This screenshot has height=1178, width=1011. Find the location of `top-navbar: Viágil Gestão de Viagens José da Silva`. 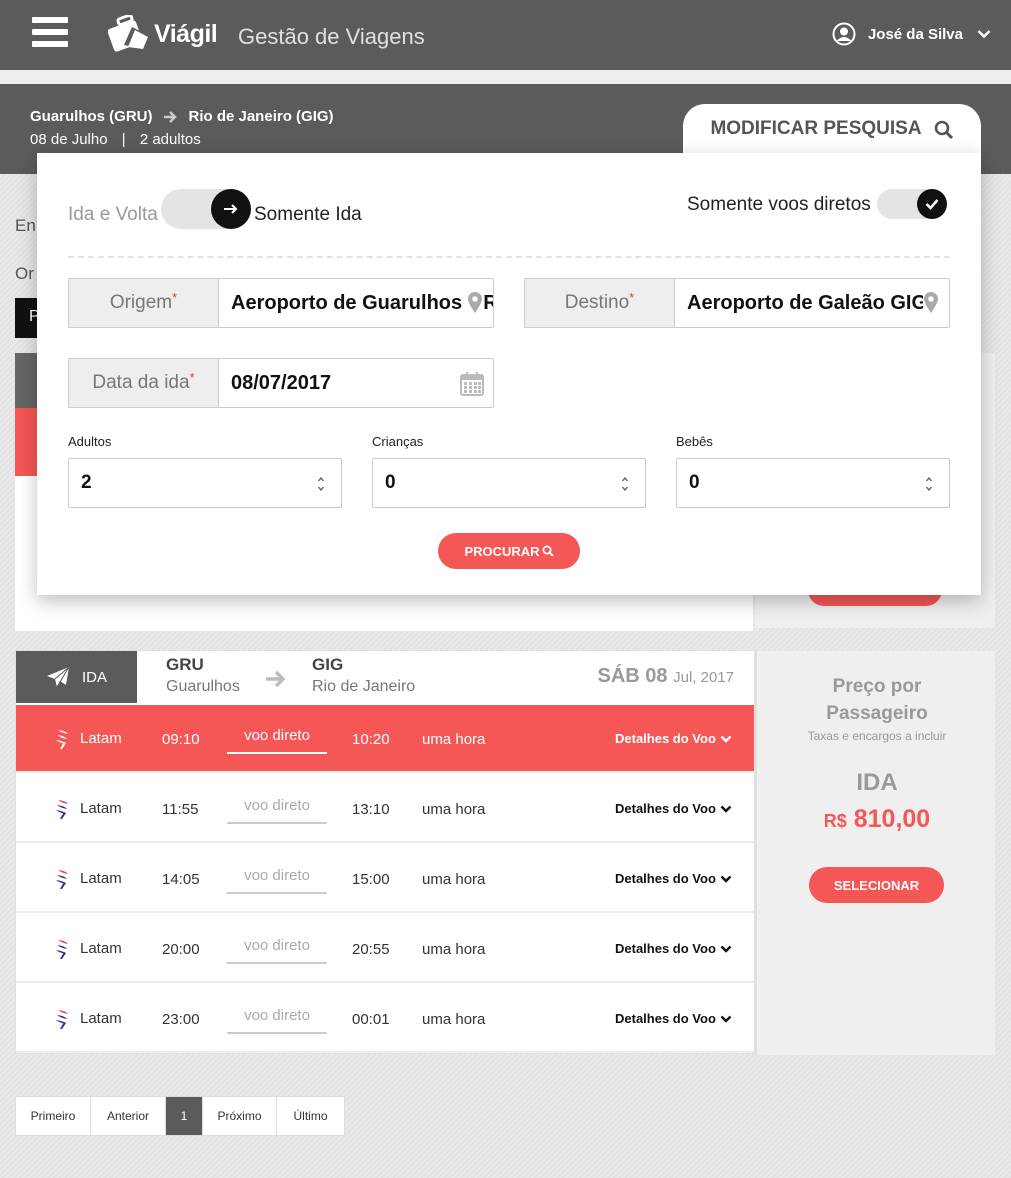

top-navbar: Viágil Gestão de Viagens José da Silva is located at coordinates (505, 35).